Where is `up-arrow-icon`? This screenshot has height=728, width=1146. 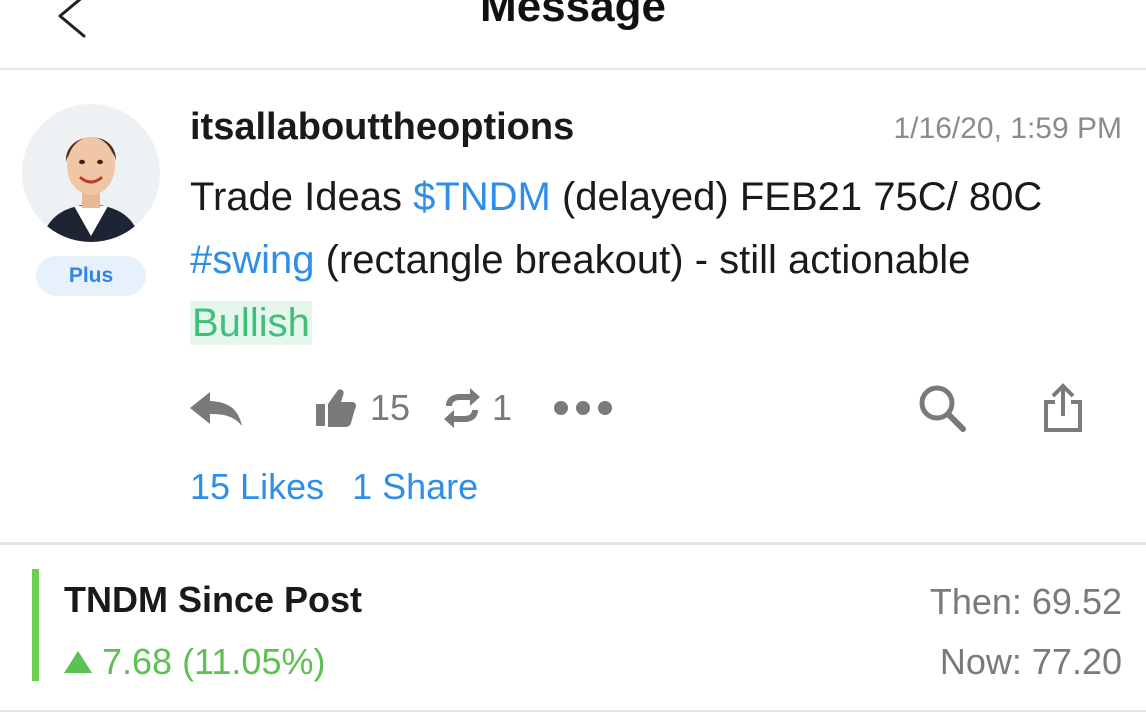
up-arrow-icon is located at coordinates (78, 662).